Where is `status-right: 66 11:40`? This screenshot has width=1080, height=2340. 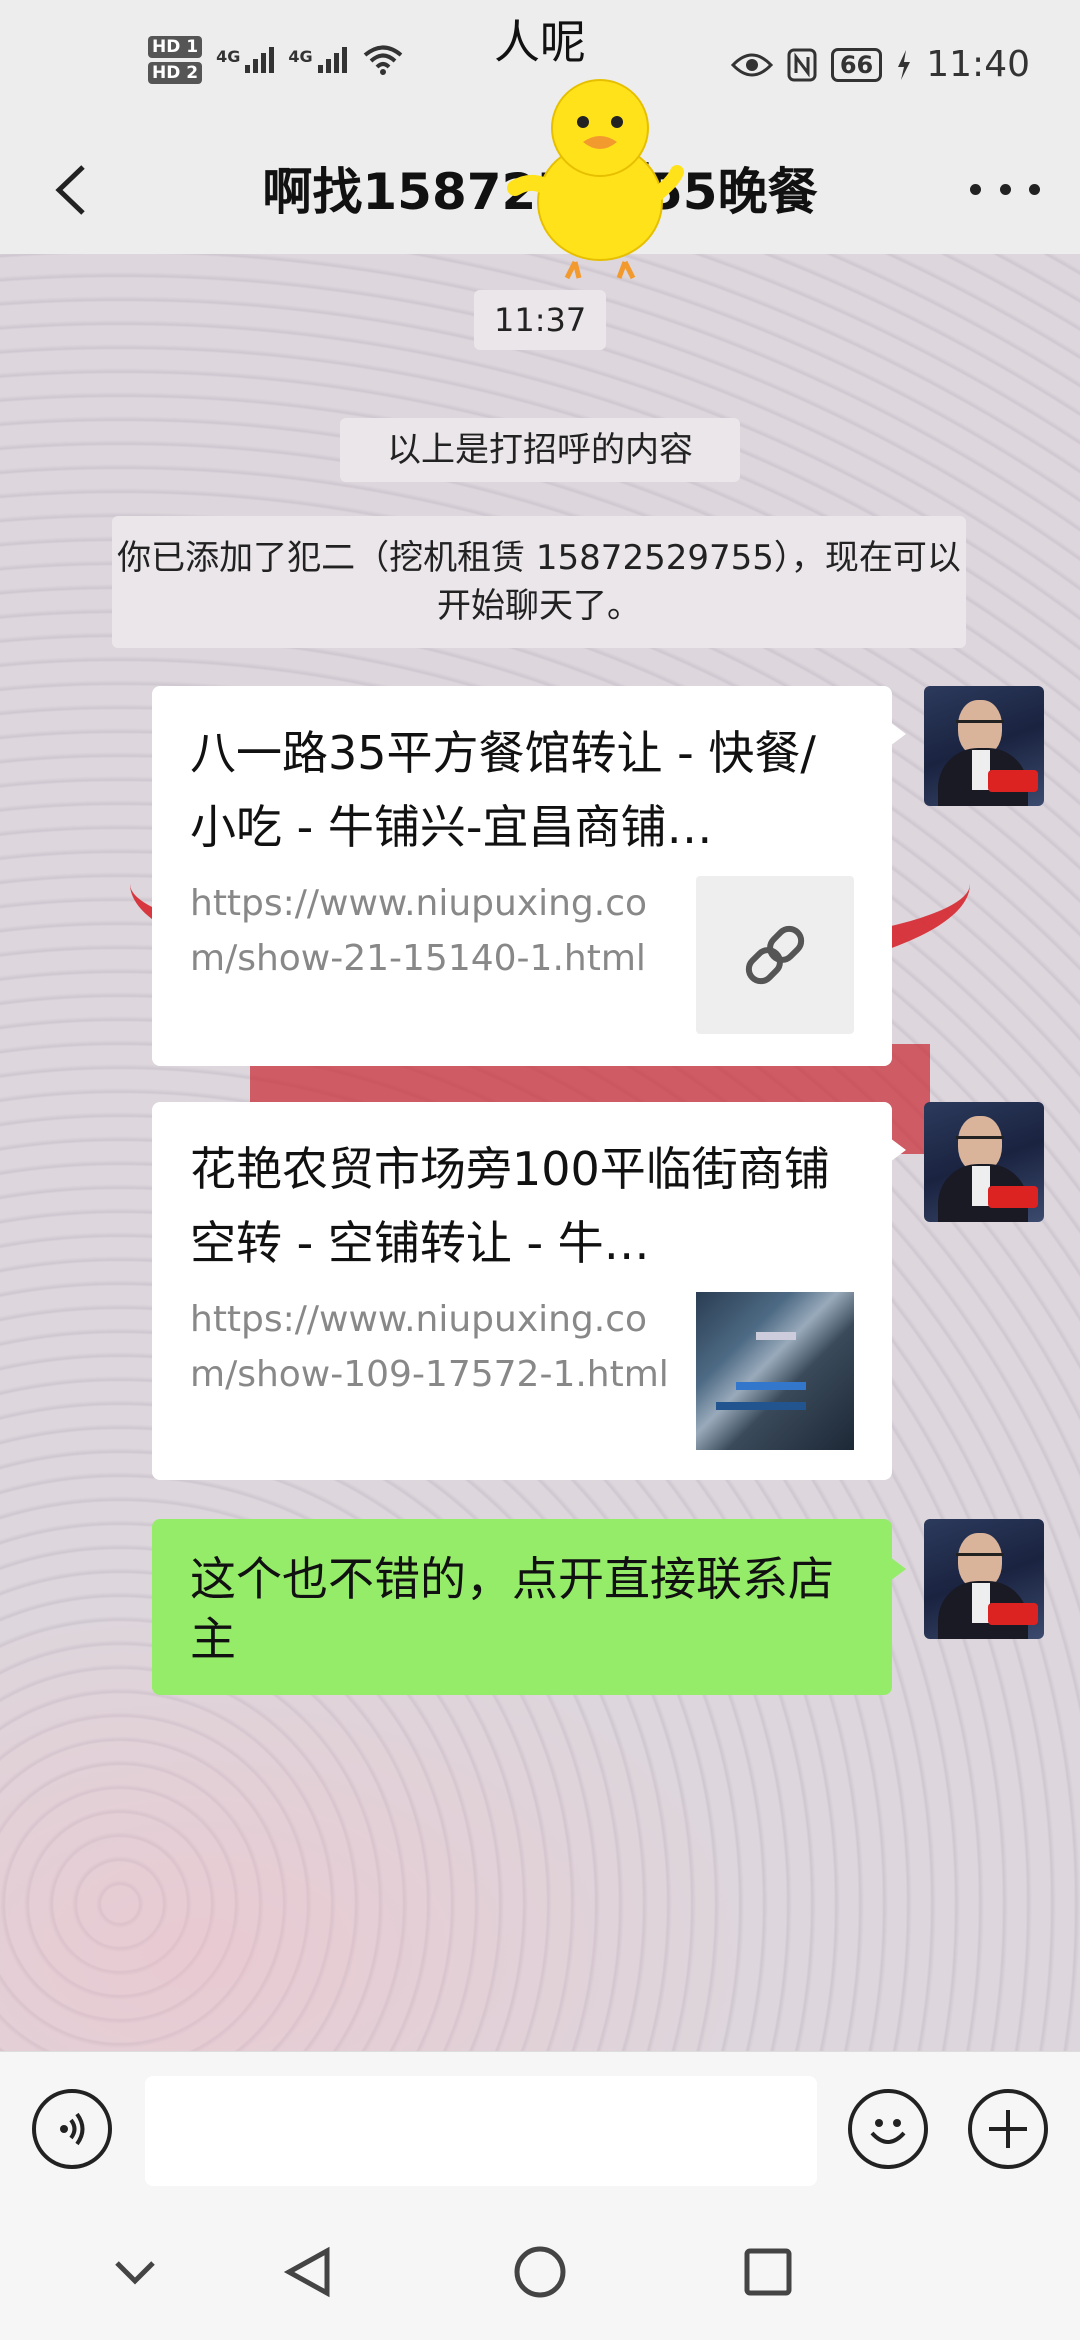
status-right: 66 11:40 is located at coordinates (880, 64).